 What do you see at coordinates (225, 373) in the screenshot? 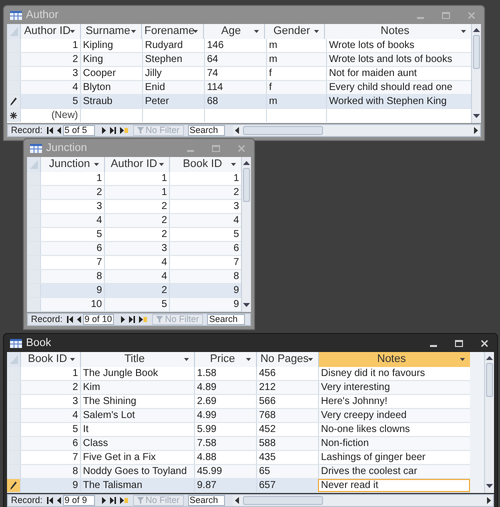
I see `table-cell: 1.58` at bounding box center [225, 373].